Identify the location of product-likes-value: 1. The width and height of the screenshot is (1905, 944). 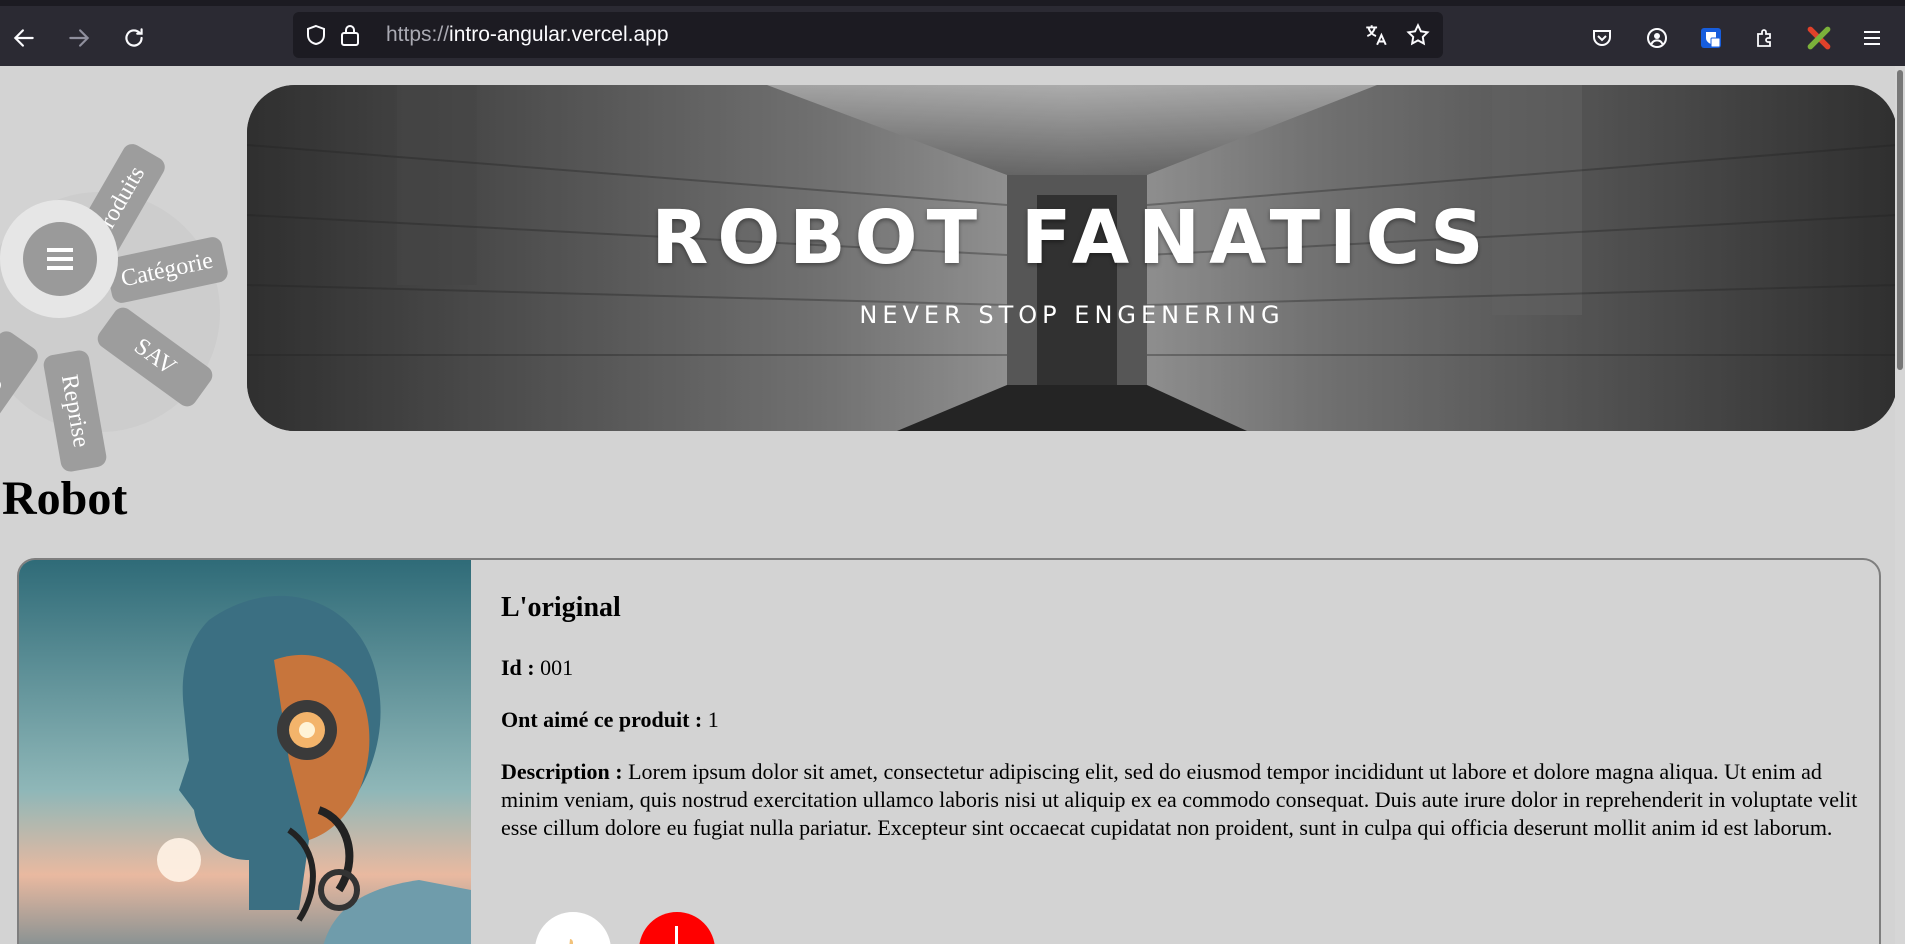
(713, 719).